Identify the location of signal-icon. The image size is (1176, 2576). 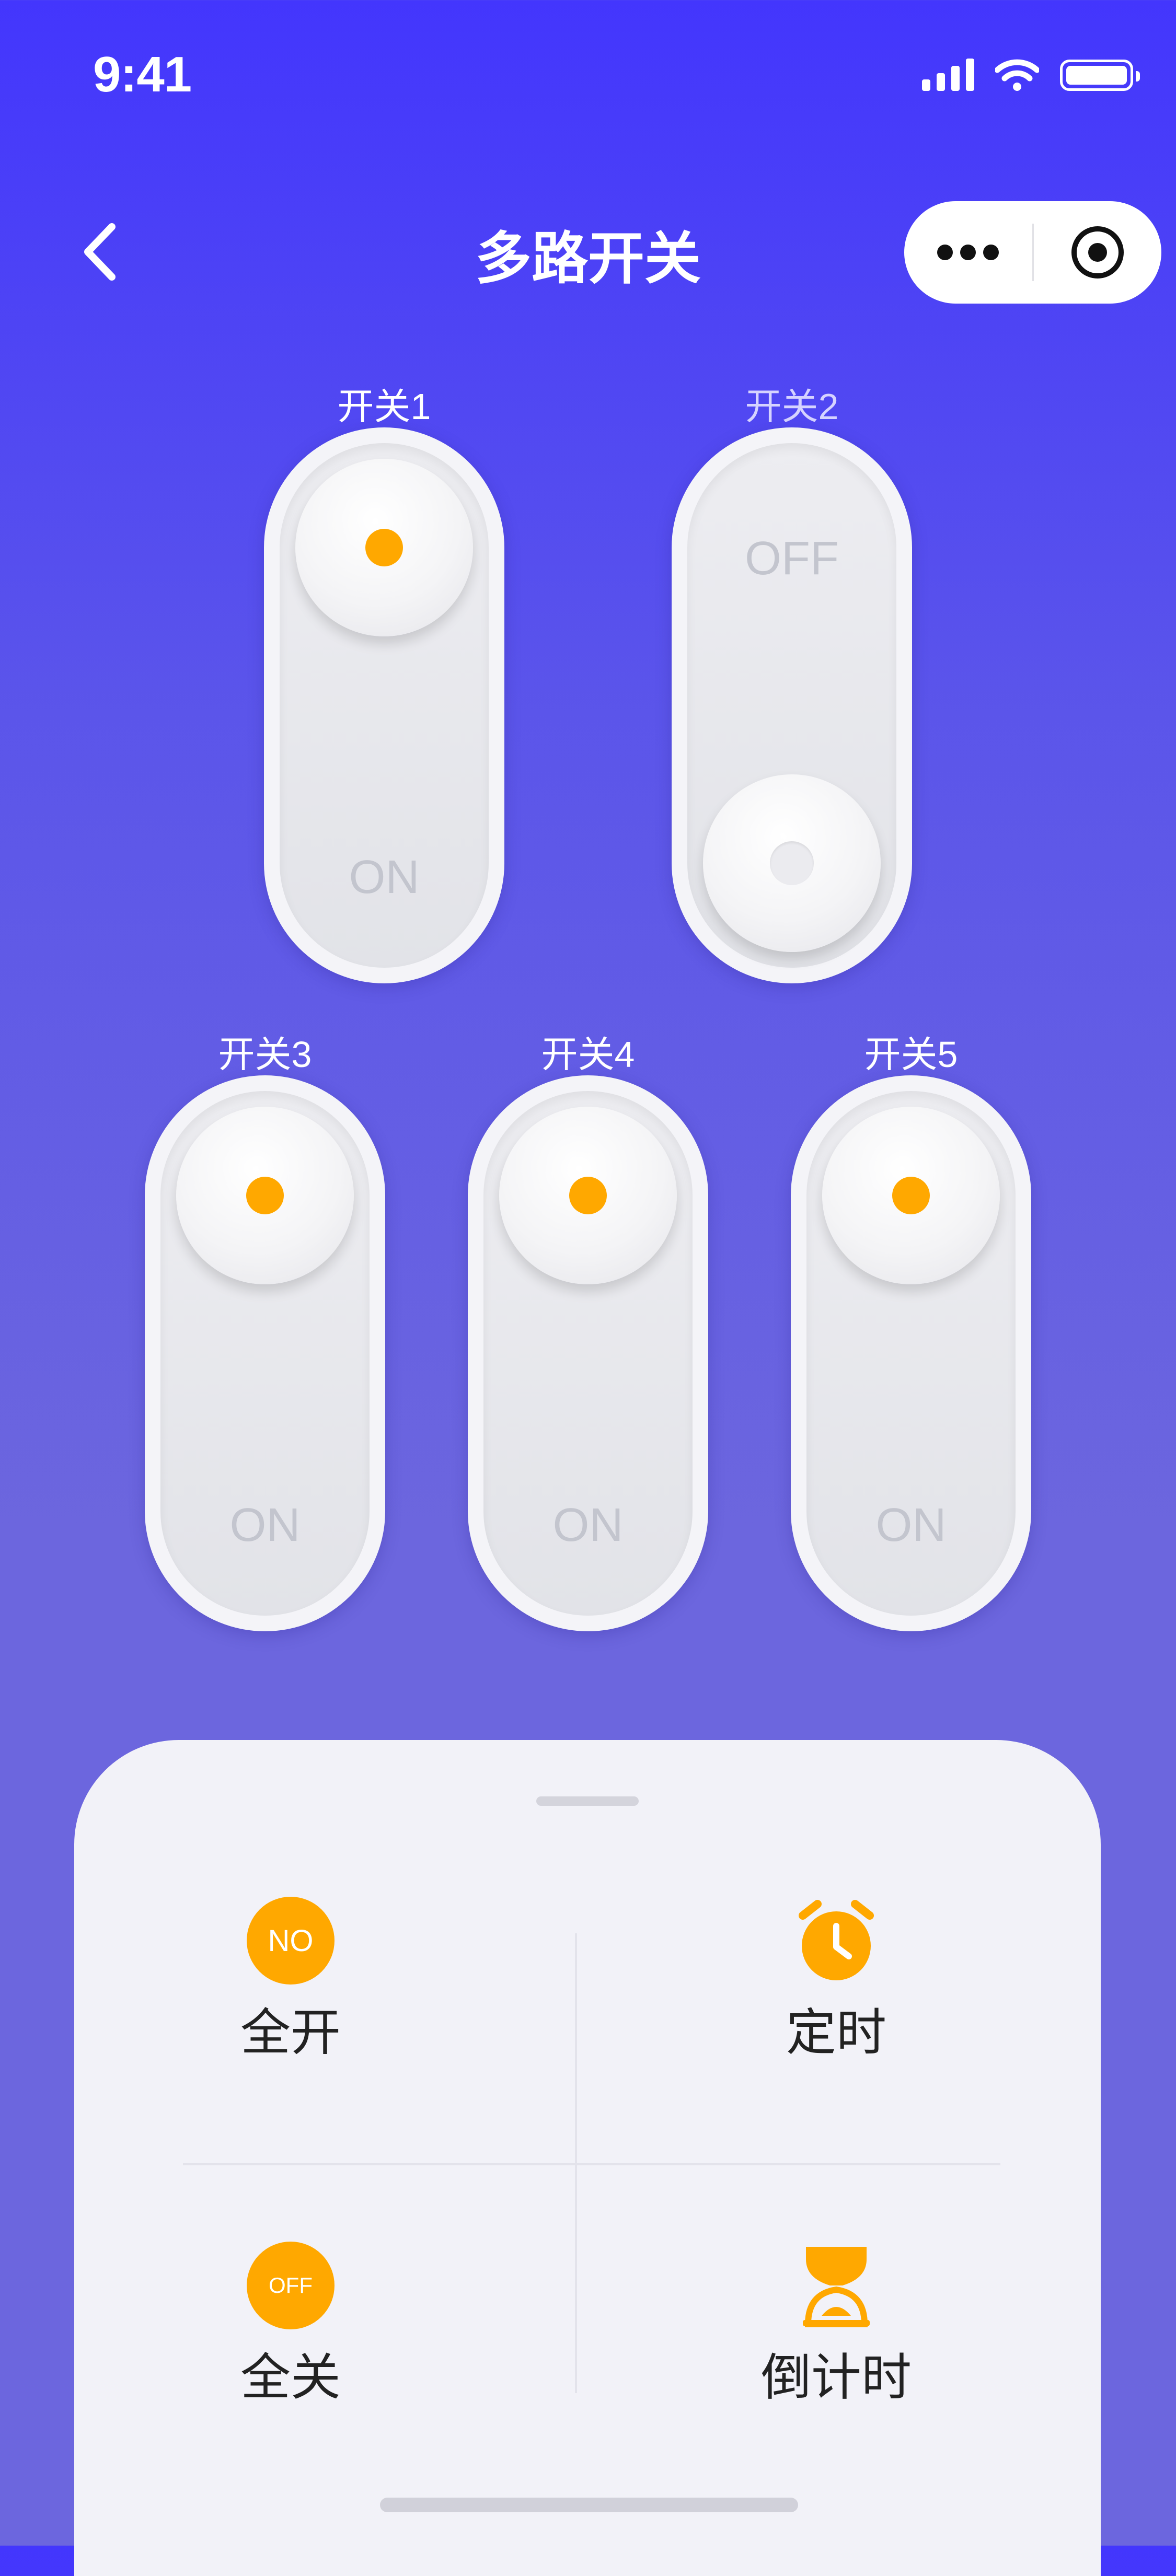
(948, 73).